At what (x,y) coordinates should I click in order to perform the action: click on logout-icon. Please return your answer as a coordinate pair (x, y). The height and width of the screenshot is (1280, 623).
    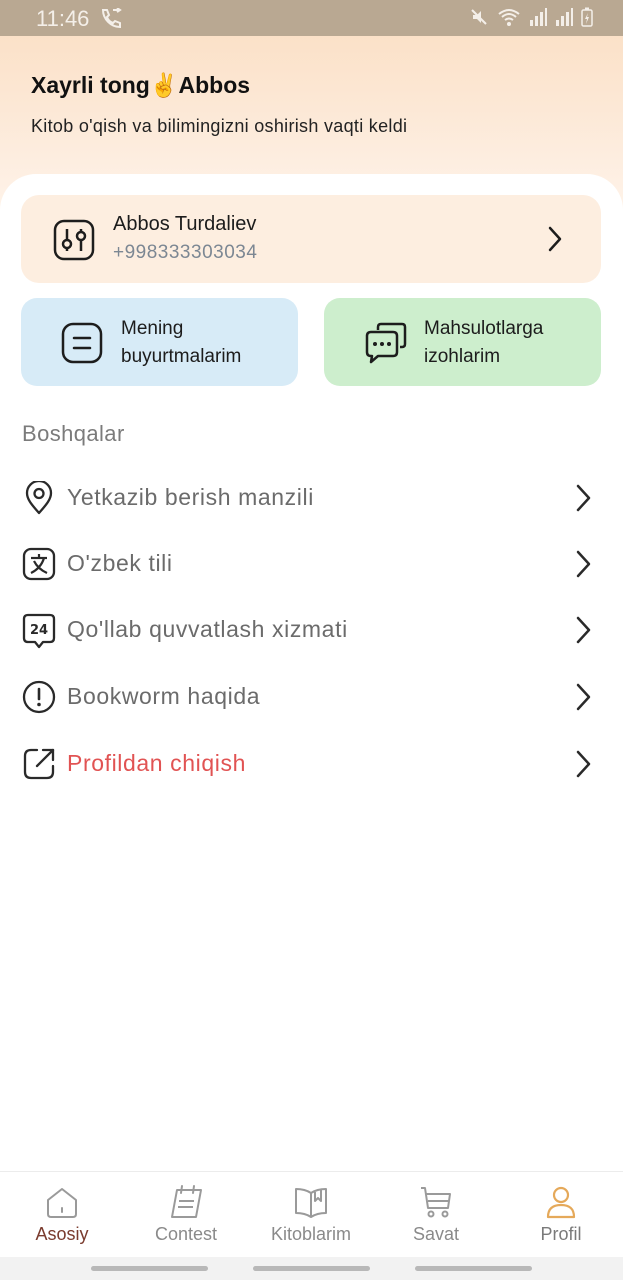
    Looking at the image, I should click on (39, 764).